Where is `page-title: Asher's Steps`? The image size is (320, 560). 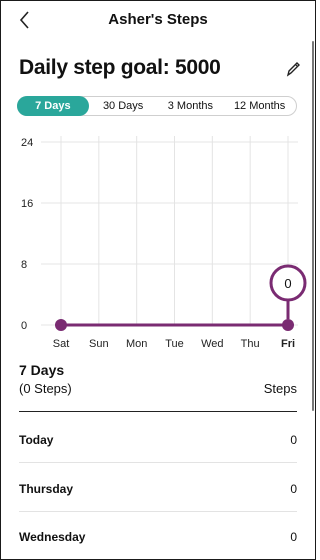 page-title: Asher's Steps is located at coordinates (158, 19).